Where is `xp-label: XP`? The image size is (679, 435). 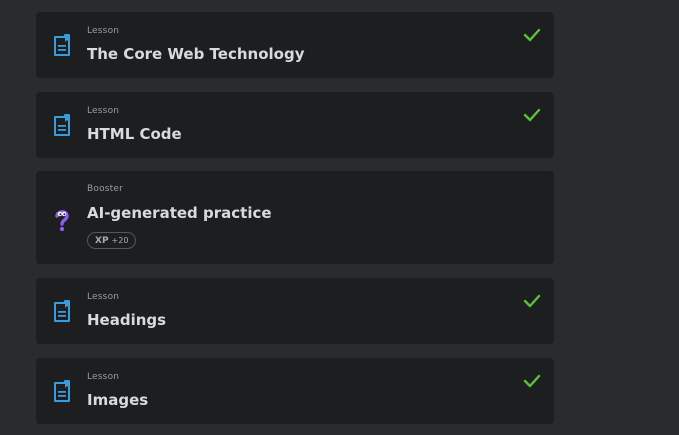
xp-label: XP is located at coordinates (102, 240).